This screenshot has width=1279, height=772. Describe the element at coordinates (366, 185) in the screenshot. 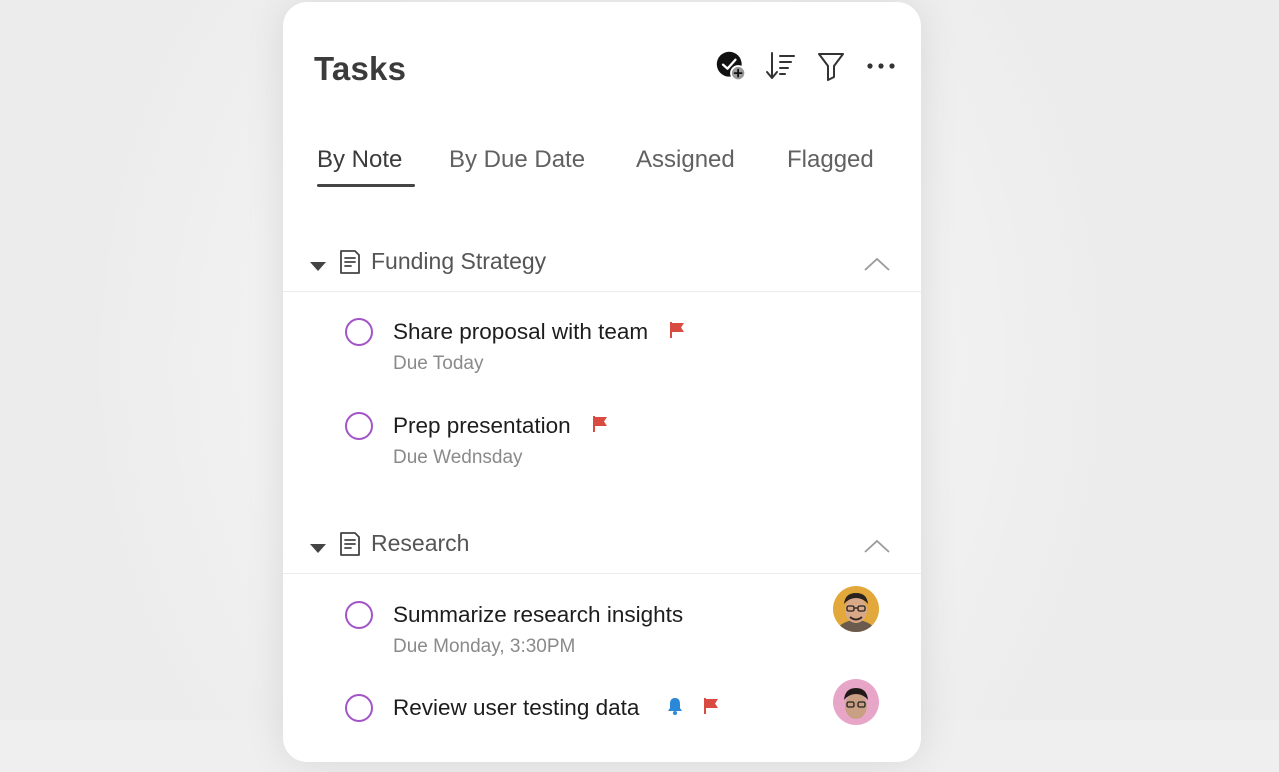

I see `active-tab-indicator` at that location.